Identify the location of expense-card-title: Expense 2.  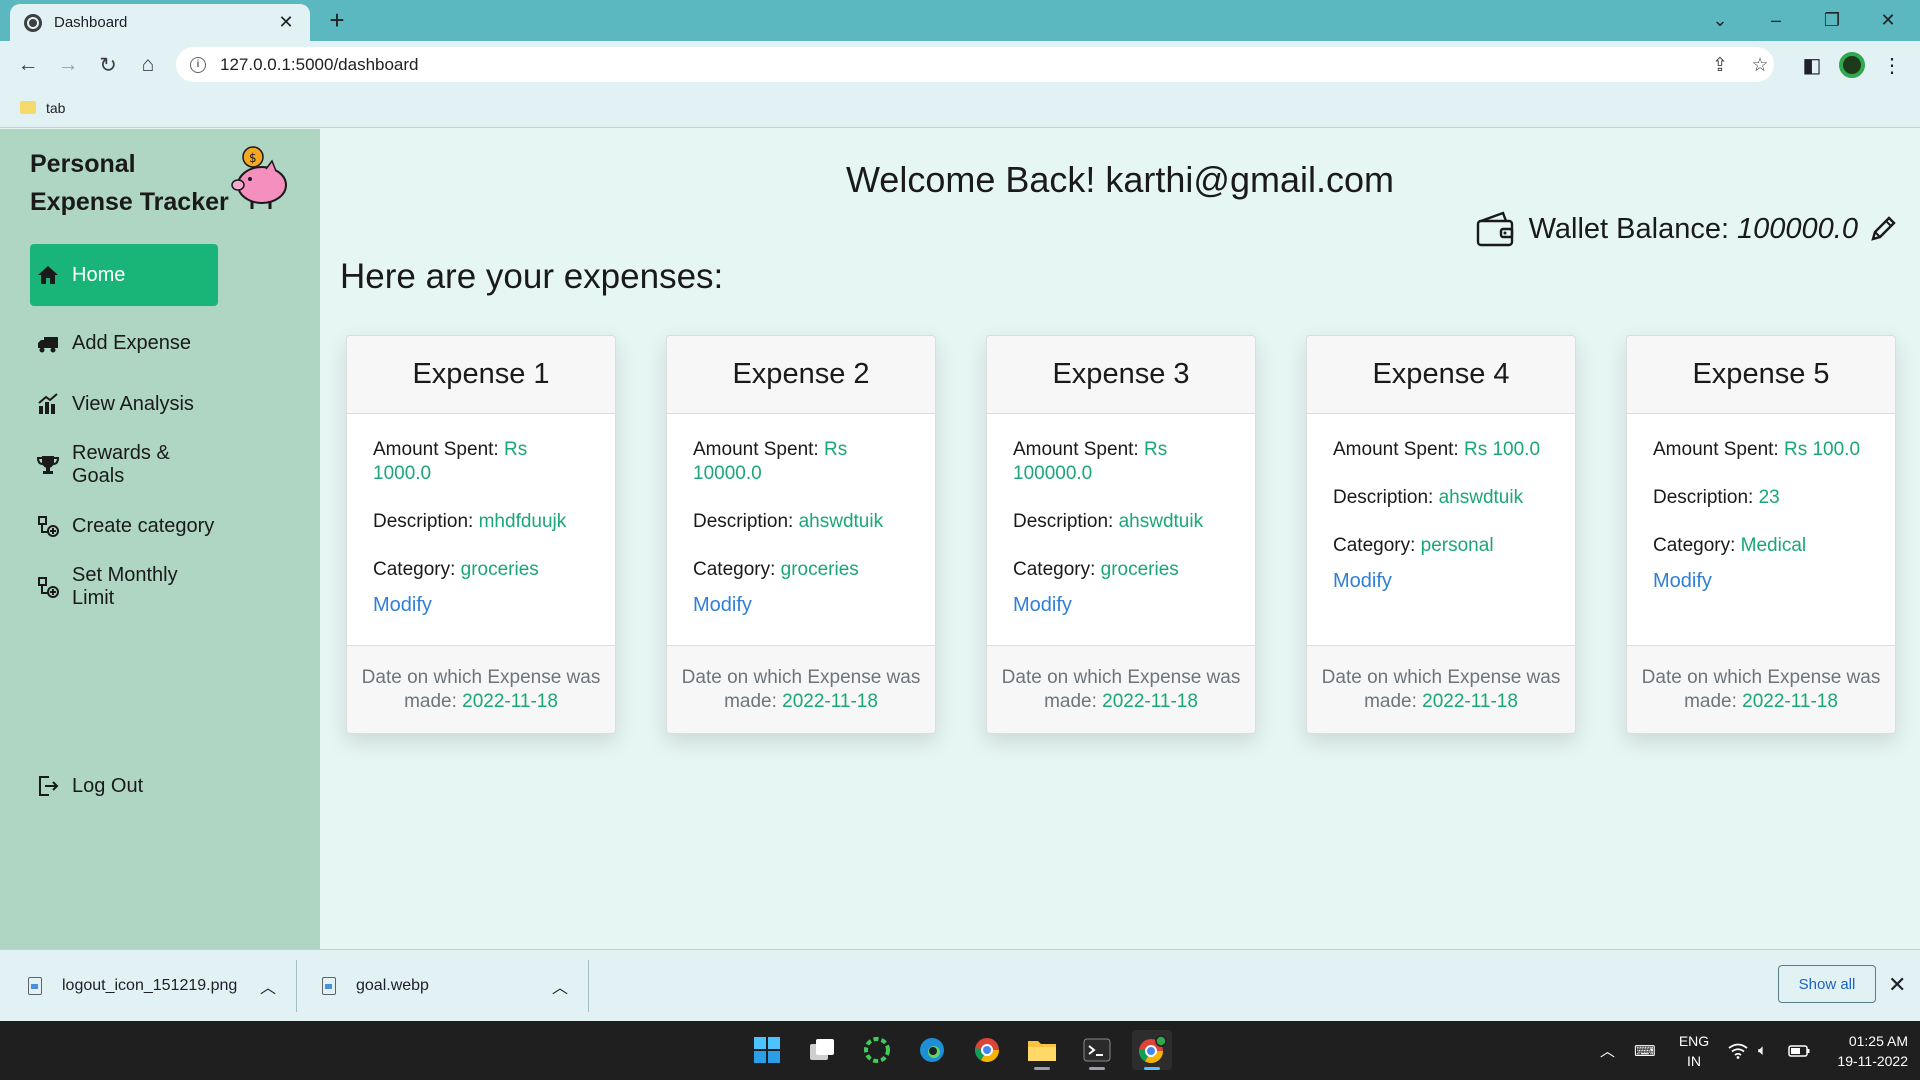
(801, 375).